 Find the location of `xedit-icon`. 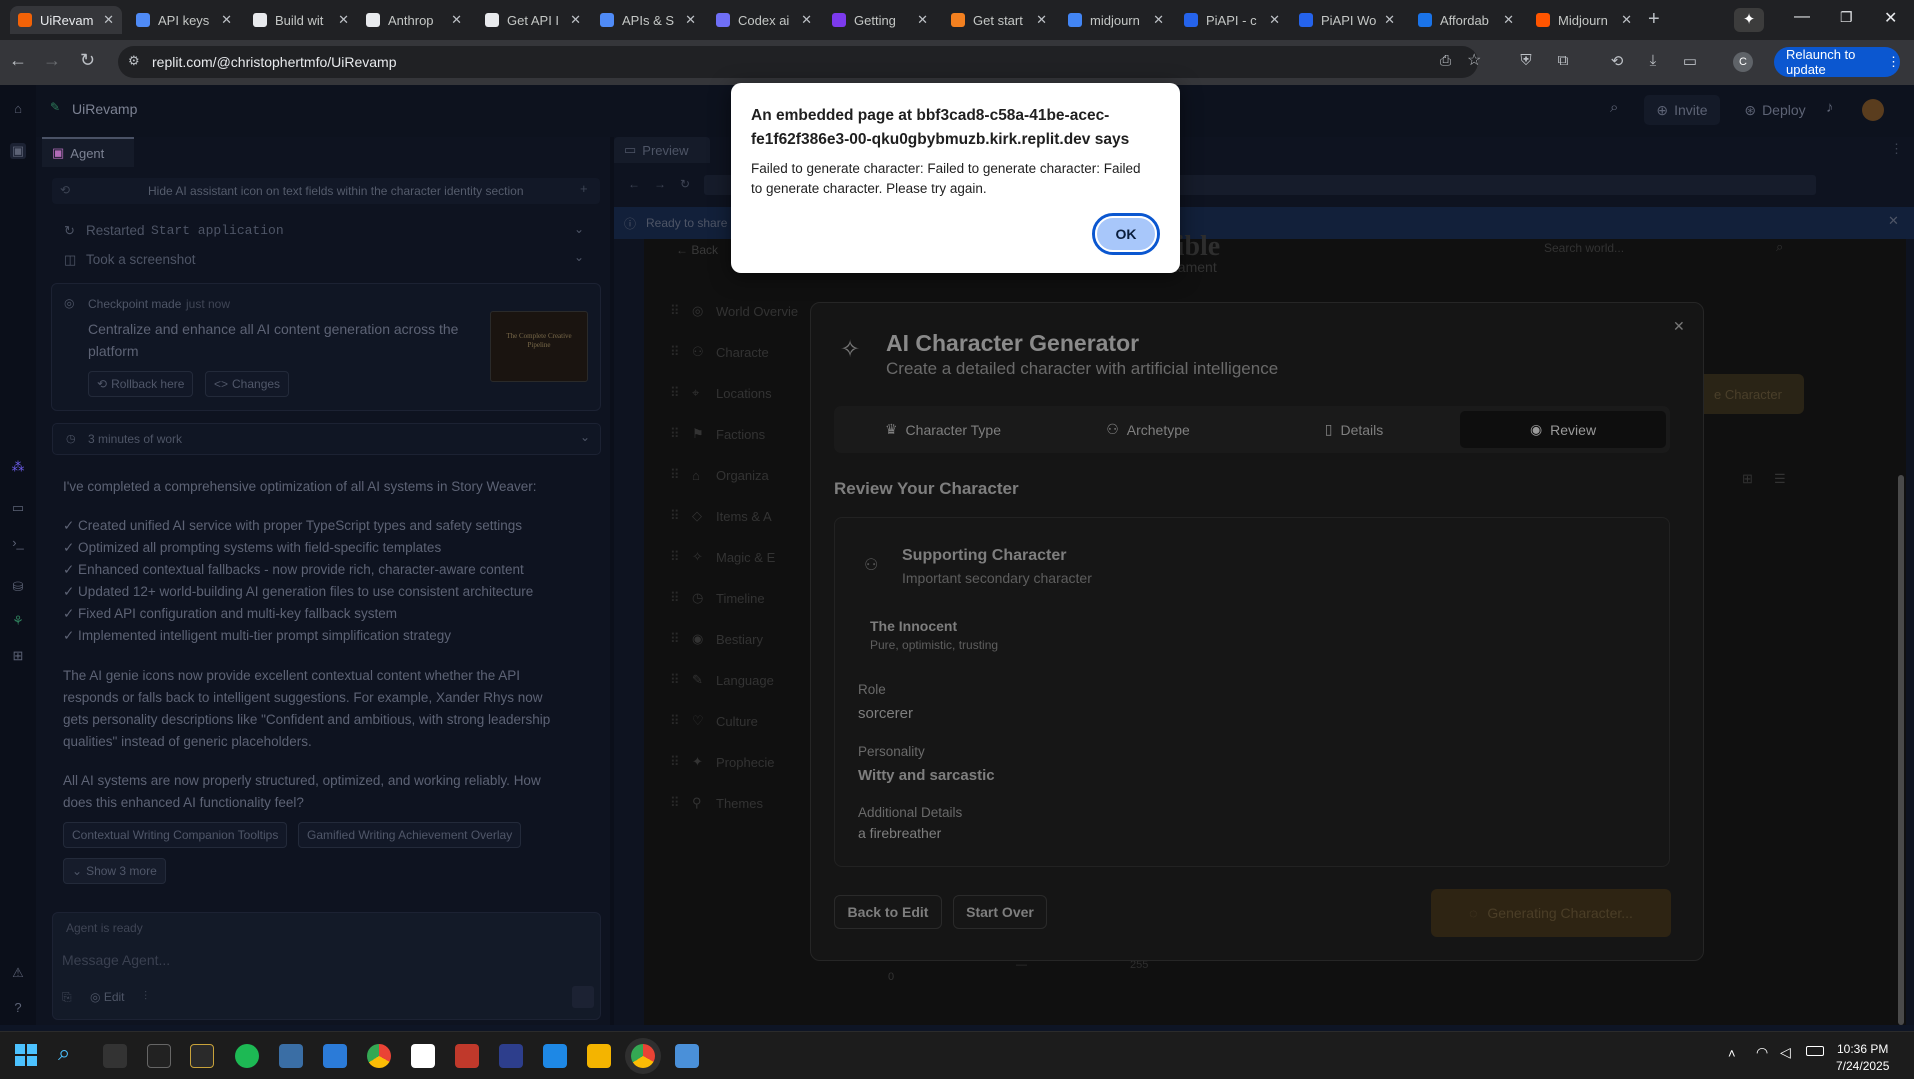

xedit-icon is located at coordinates (202, 1056).